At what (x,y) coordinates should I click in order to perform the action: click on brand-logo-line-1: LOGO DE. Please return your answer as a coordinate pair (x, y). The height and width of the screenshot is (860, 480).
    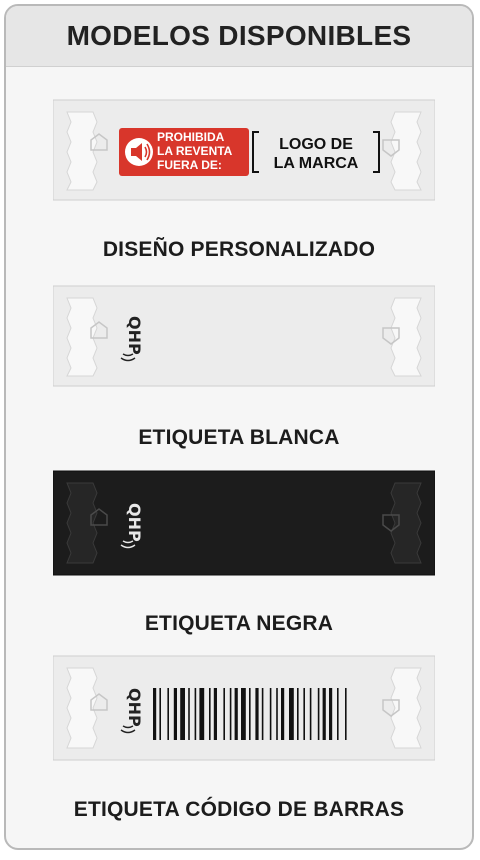
    Looking at the image, I should click on (316, 144).